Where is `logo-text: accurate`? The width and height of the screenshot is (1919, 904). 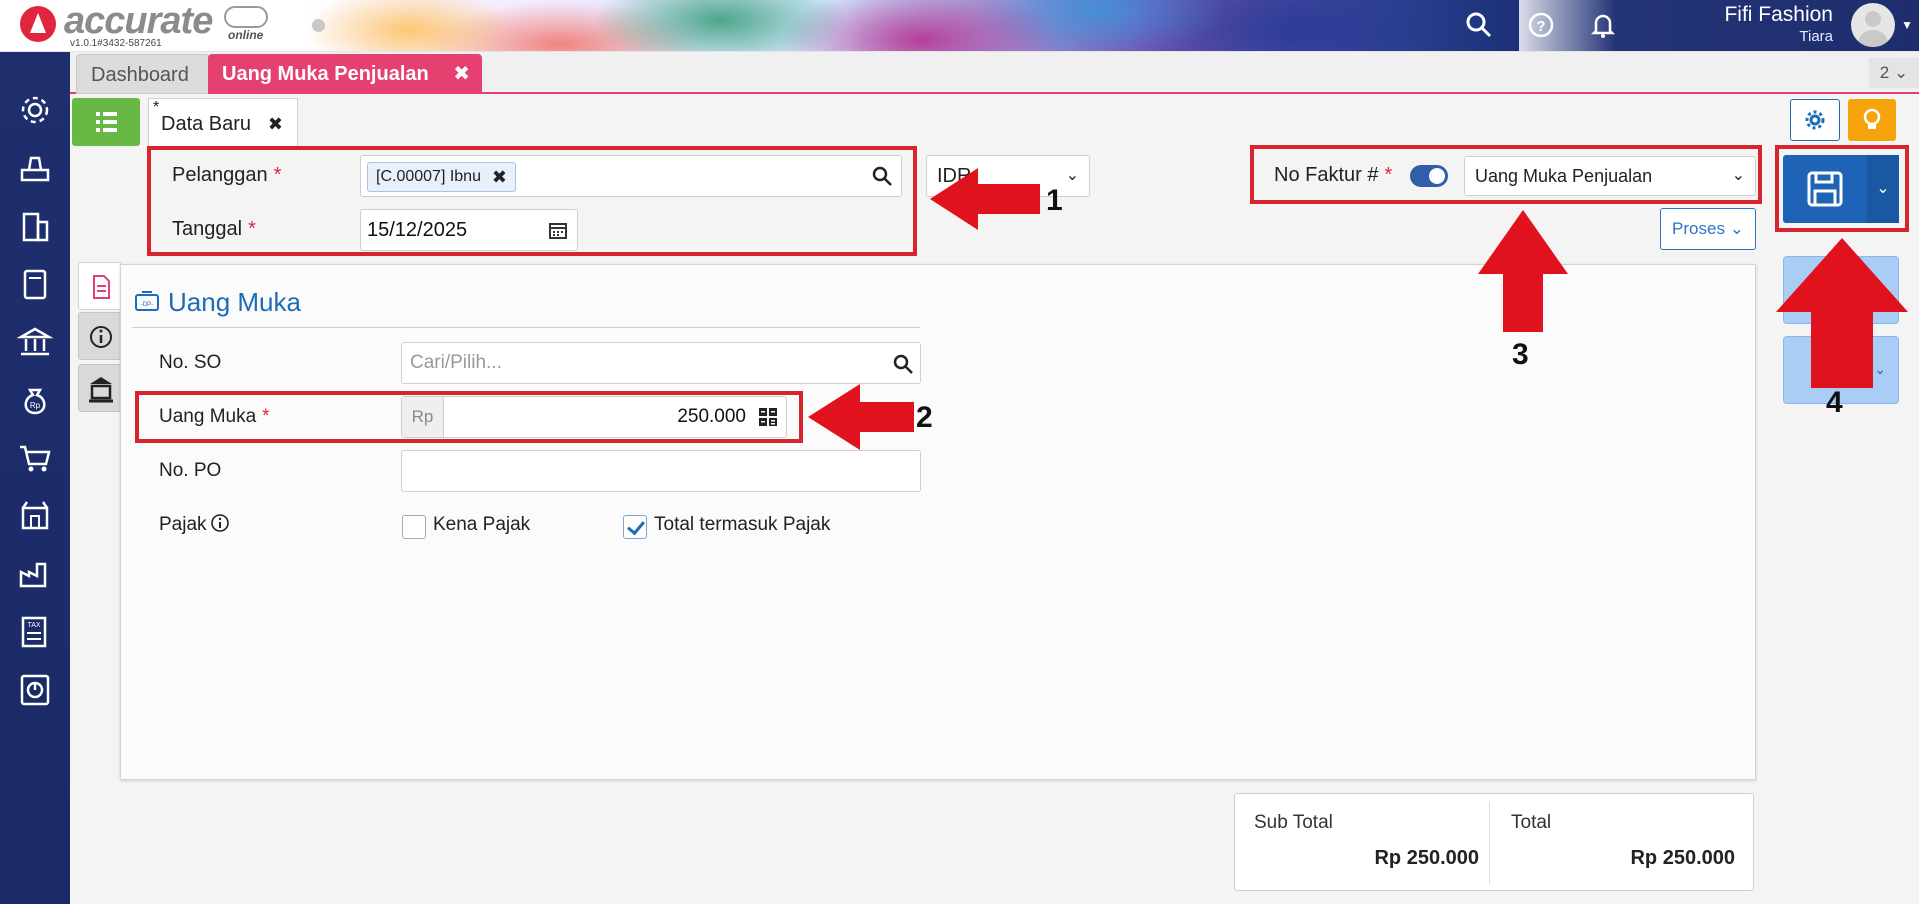
logo-text: accurate is located at coordinates (138, 21).